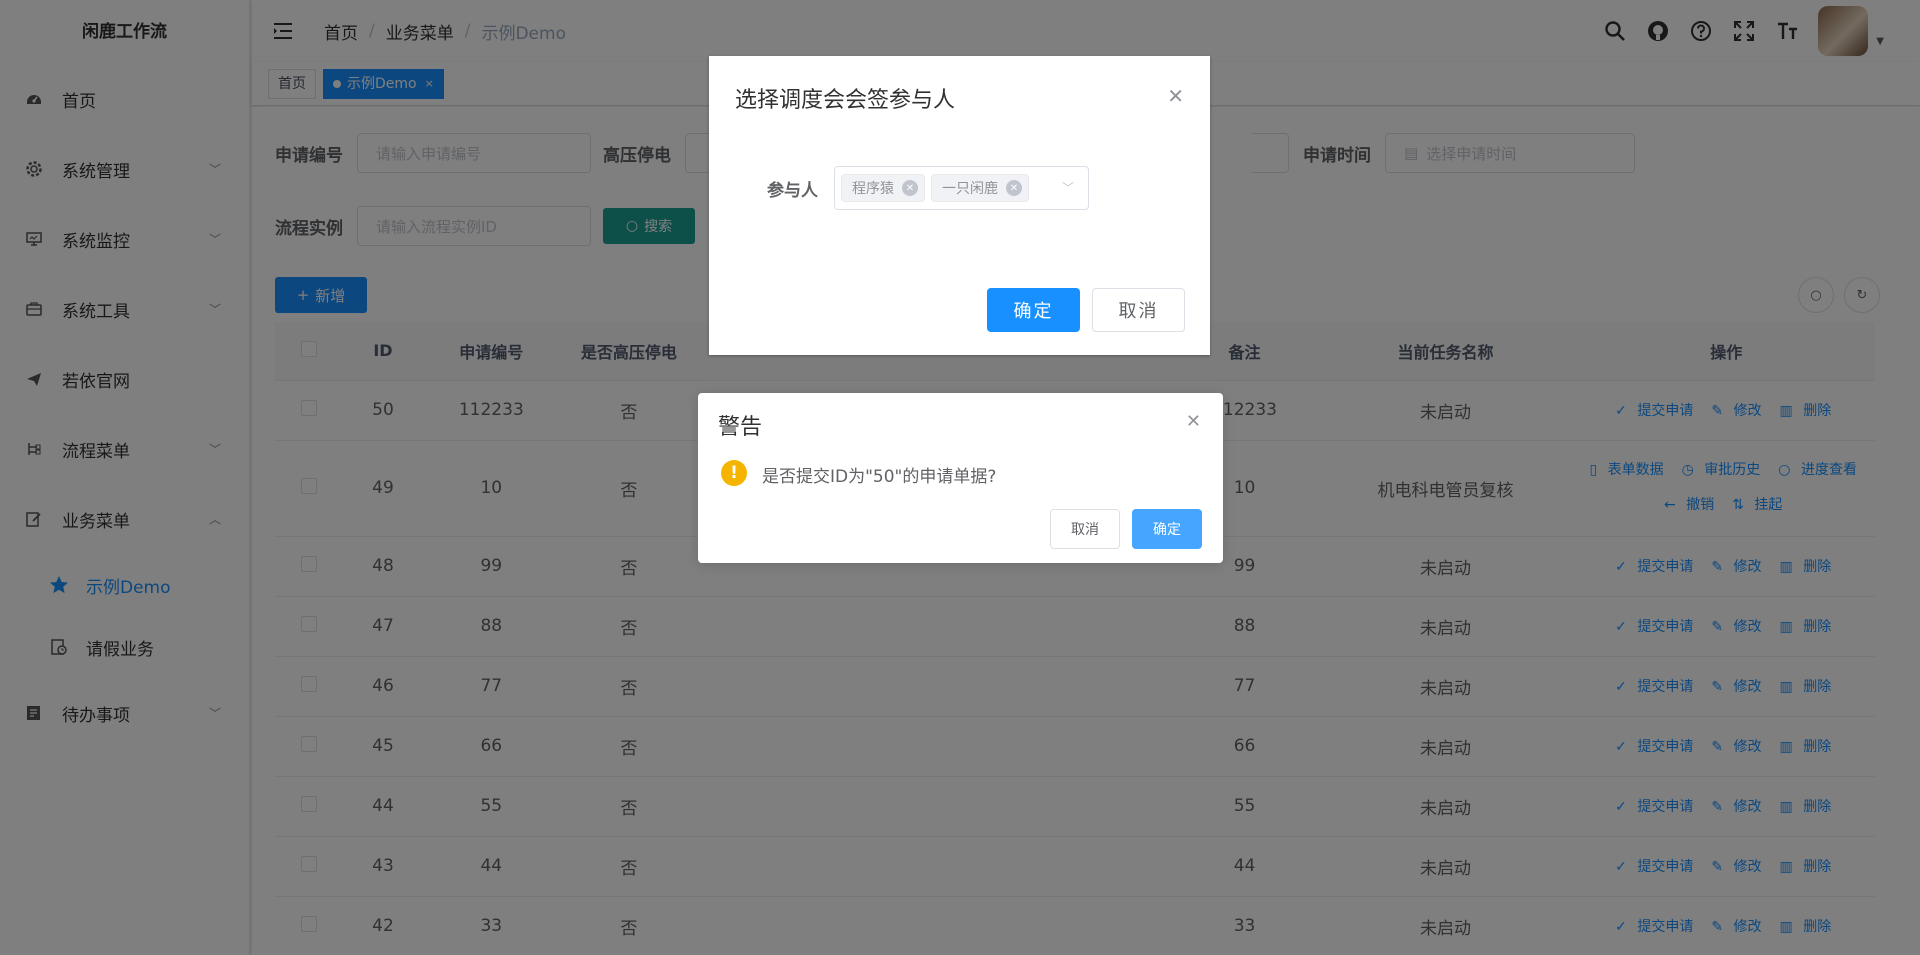  Describe the element at coordinates (1138, 310) in the screenshot. I see `dialog-cancel-button: 取消` at that location.